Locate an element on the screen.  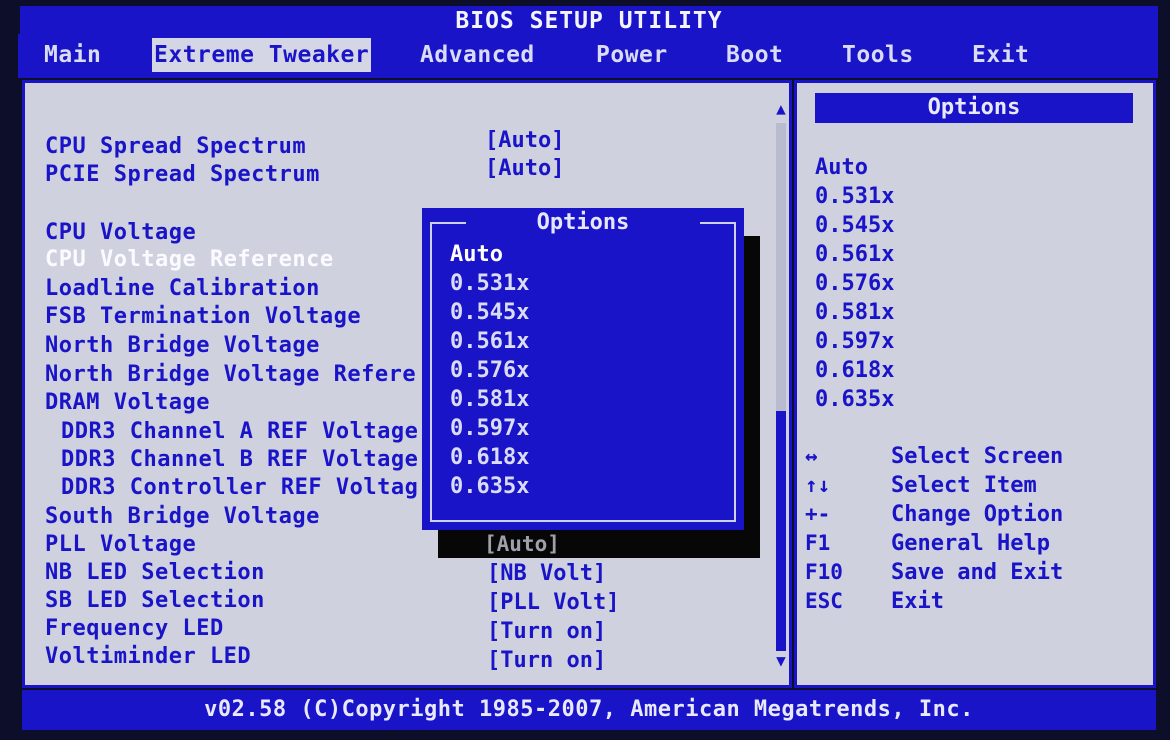
scrollbar: ▲ ▼ is located at coordinates (781, 387).